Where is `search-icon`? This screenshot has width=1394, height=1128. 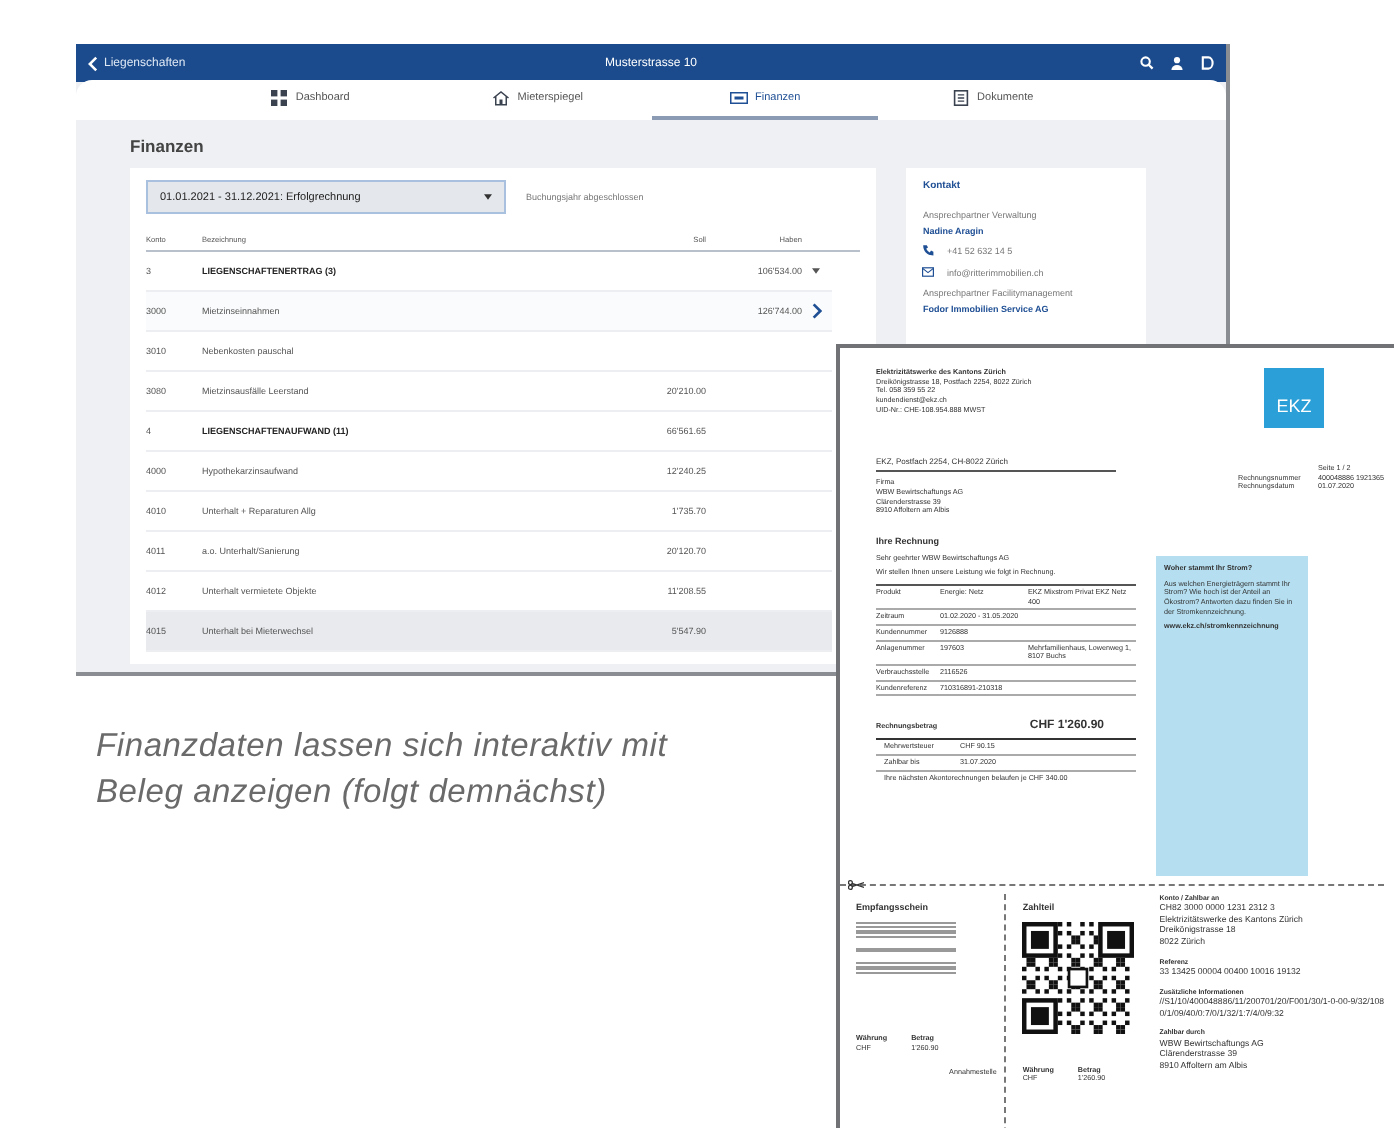 search-icon is located at coordinates (1147, 63).